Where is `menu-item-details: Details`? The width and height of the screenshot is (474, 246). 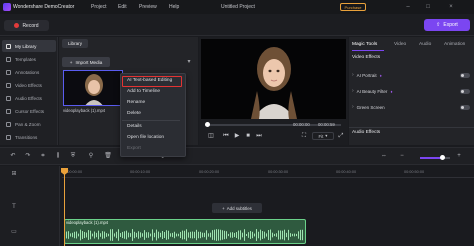
menu-item-details: Details is located at coordinates (151, 127).